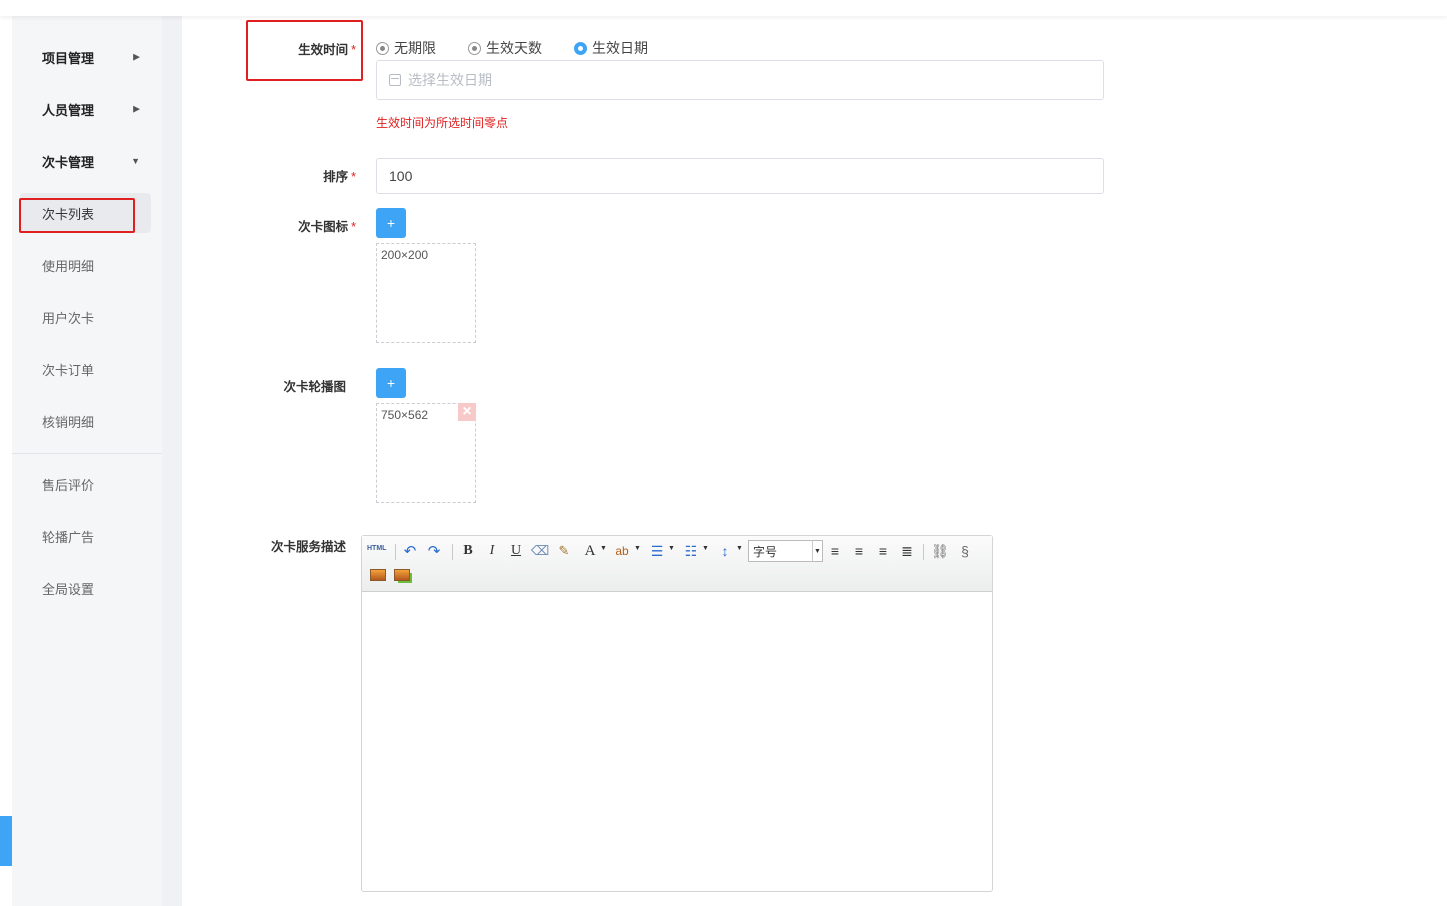 The image size is (1447, 906). Describe the element at coordinates (620, 48) in the screenshot. I see `radio-label: 生效日期` at that location.